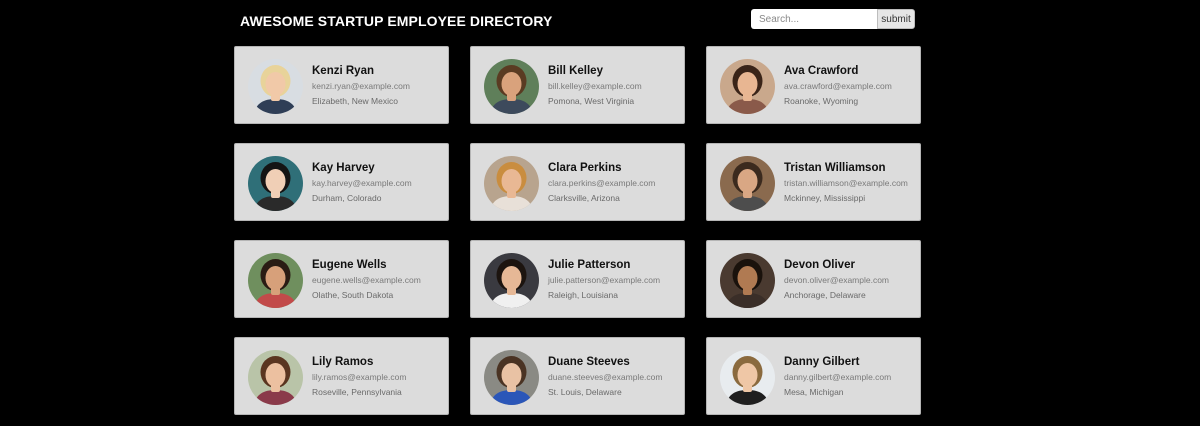 This screenshot has width=1200, height=426. I want to click on employee-name: Julie Patterson, so click(589, 265).